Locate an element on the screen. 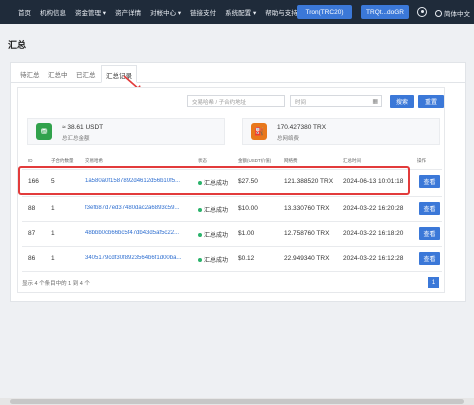 The image size is (474, 405). row-amount: $10.00 is located at coordinates (248, 208).